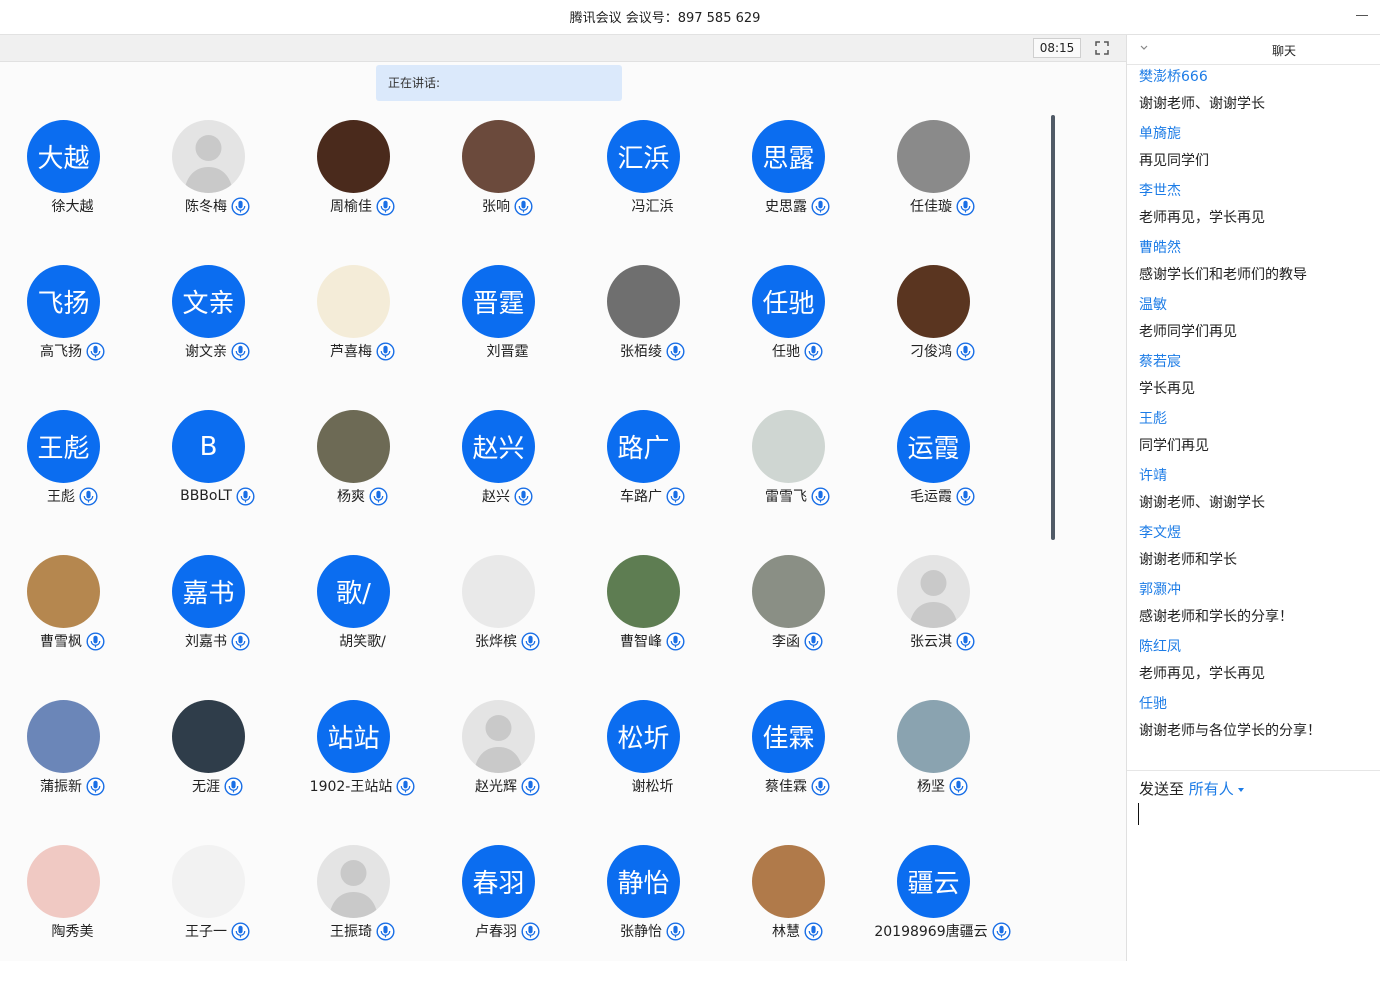 This screenshot has height=990, width=1380. I want to click on participant-tile: B BBBoLT, so click(217, 482).